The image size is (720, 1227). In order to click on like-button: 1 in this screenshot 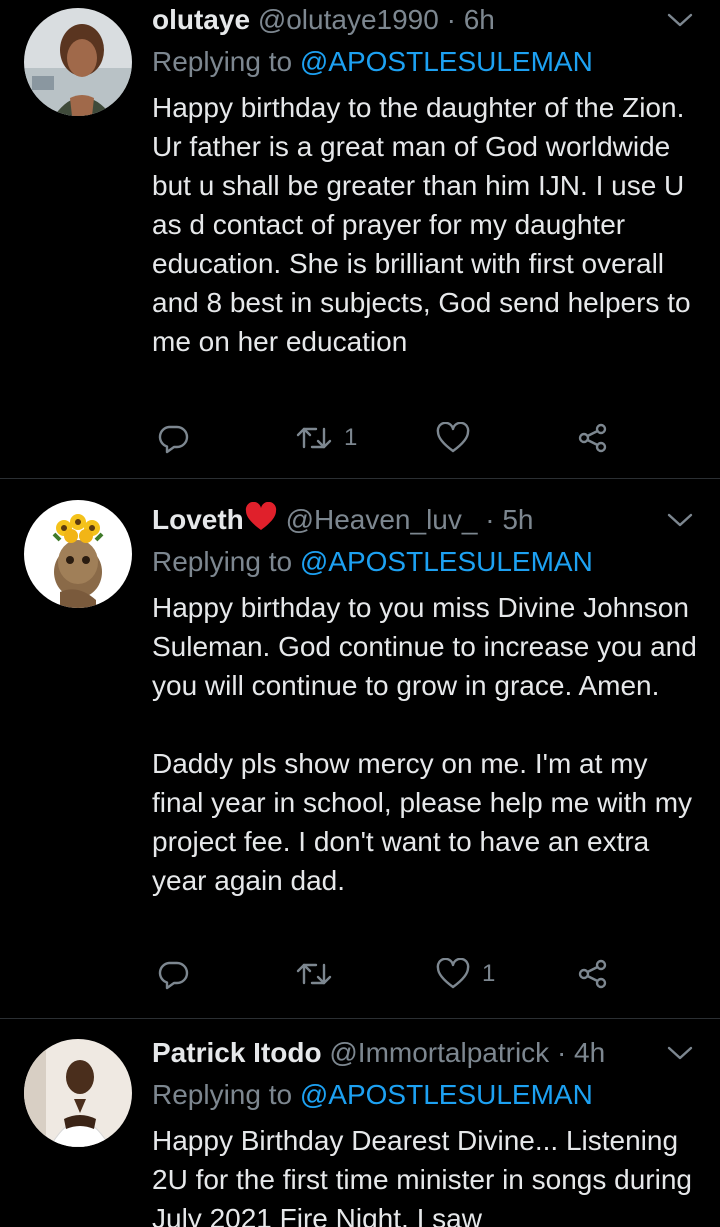, I will do `click(465, 974)`.